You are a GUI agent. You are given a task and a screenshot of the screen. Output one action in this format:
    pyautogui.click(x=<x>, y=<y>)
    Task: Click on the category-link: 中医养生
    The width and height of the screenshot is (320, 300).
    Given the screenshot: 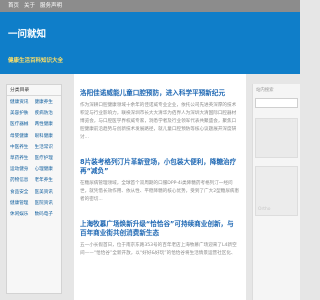 What is the action you would take?
    pyautogui.click(x=22, y=147)
    